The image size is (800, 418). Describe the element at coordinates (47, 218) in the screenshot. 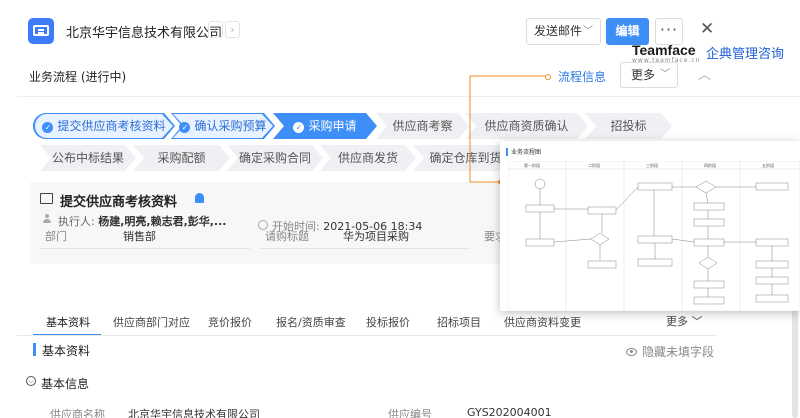

I see `user-icon` at that location.